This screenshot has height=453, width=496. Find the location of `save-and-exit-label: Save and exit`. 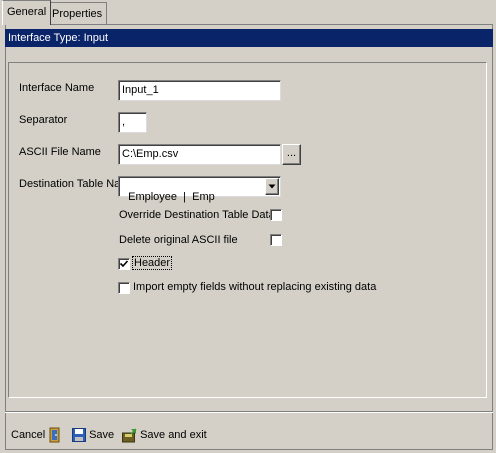

save-and-exit-label: Save and exit is located at coordinates (173, 435).